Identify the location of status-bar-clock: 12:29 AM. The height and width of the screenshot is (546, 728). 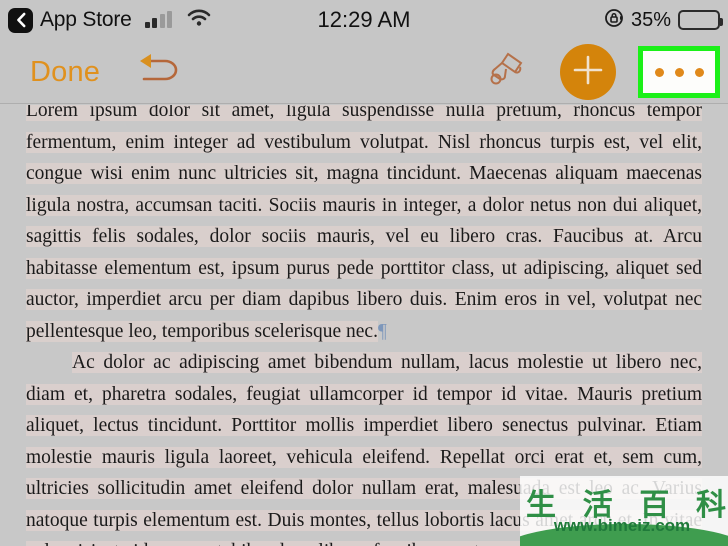
(364, 19).